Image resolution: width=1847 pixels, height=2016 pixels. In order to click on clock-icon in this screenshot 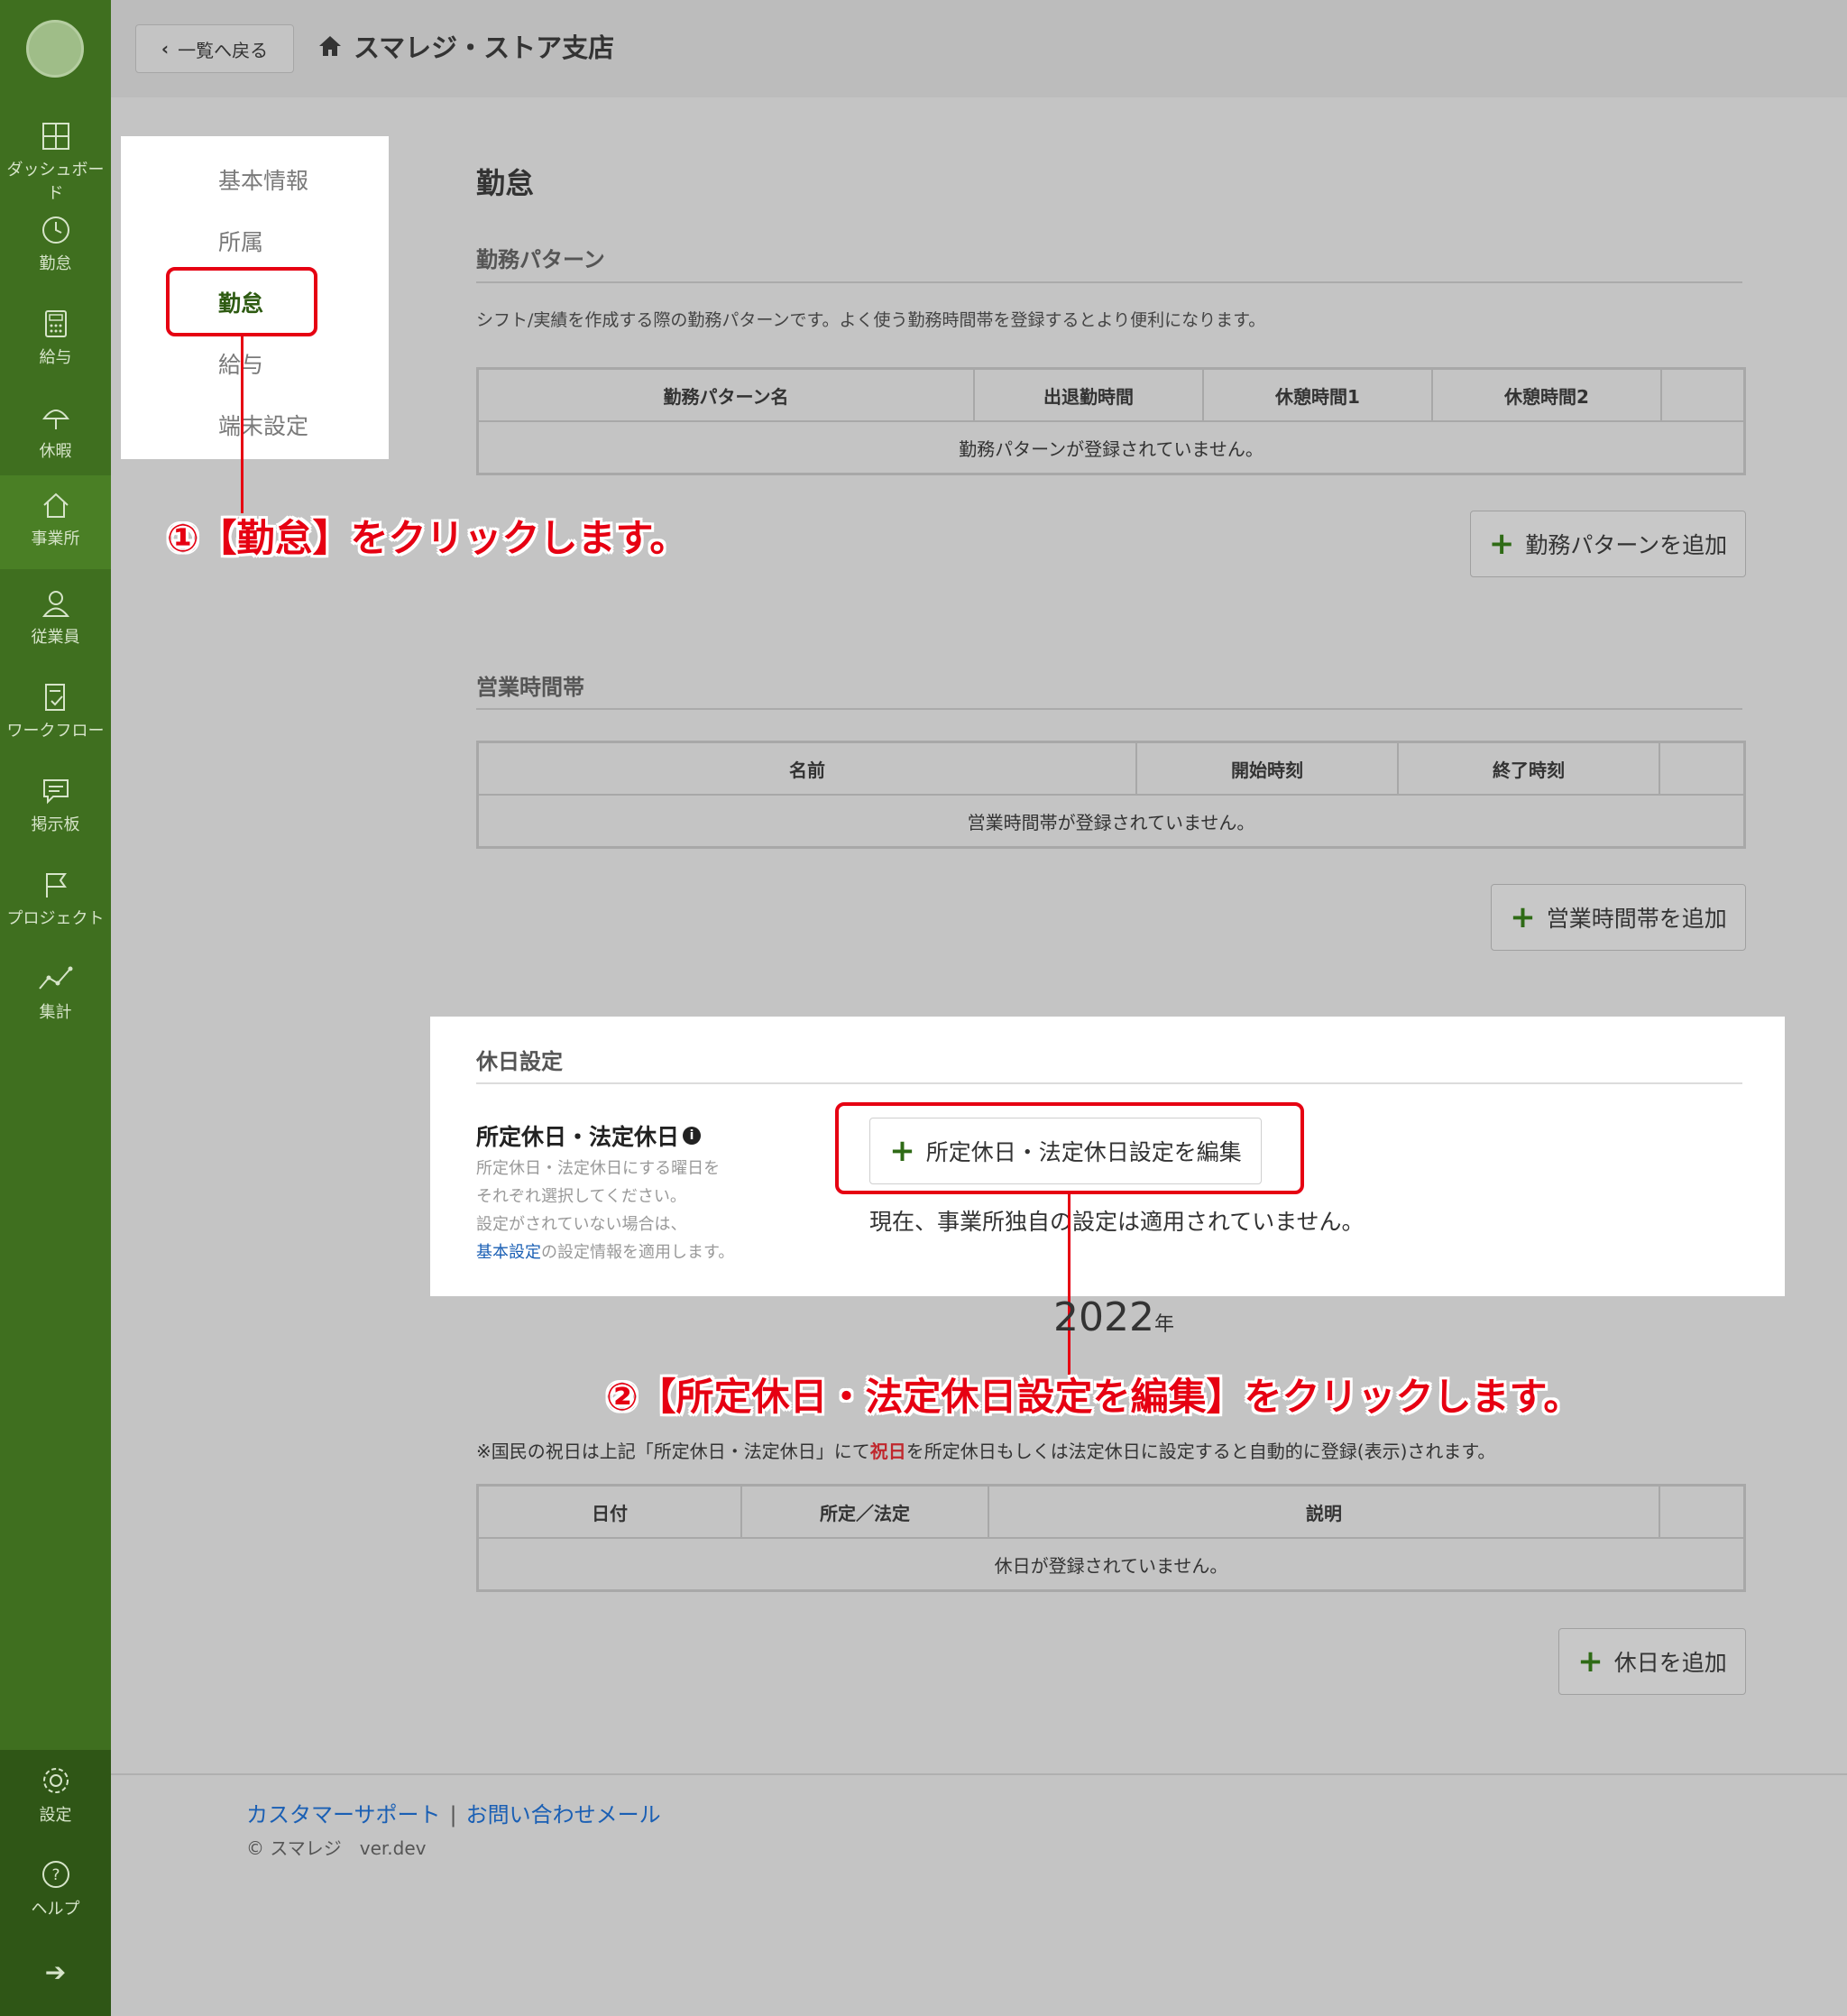, I will do `click(55, 230)`.